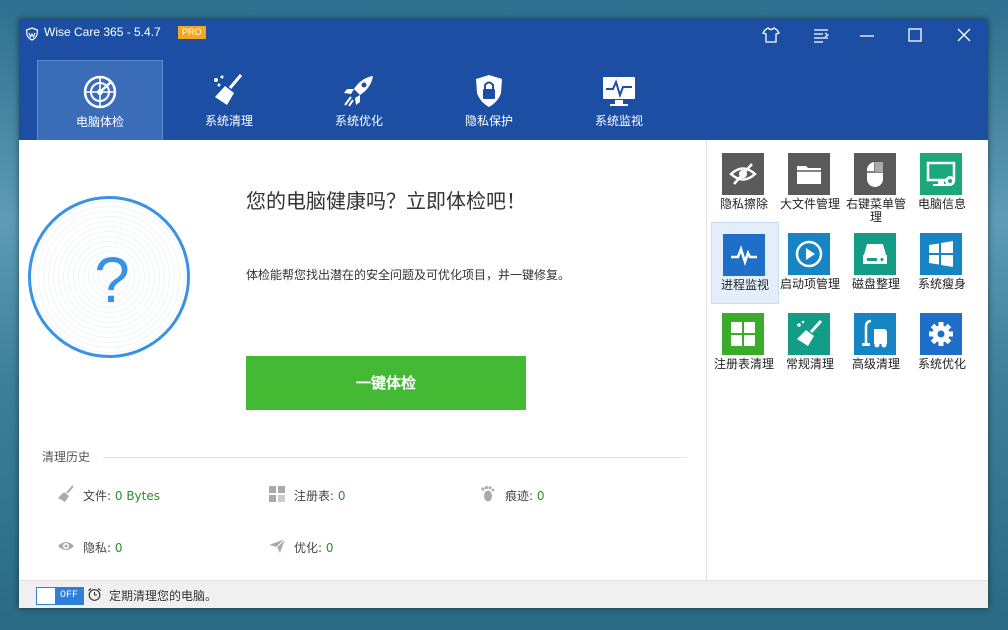 The width and height of the screenshot is (1008, 630). I want to click on unknown-status-icon: ?, so click(112, 280).